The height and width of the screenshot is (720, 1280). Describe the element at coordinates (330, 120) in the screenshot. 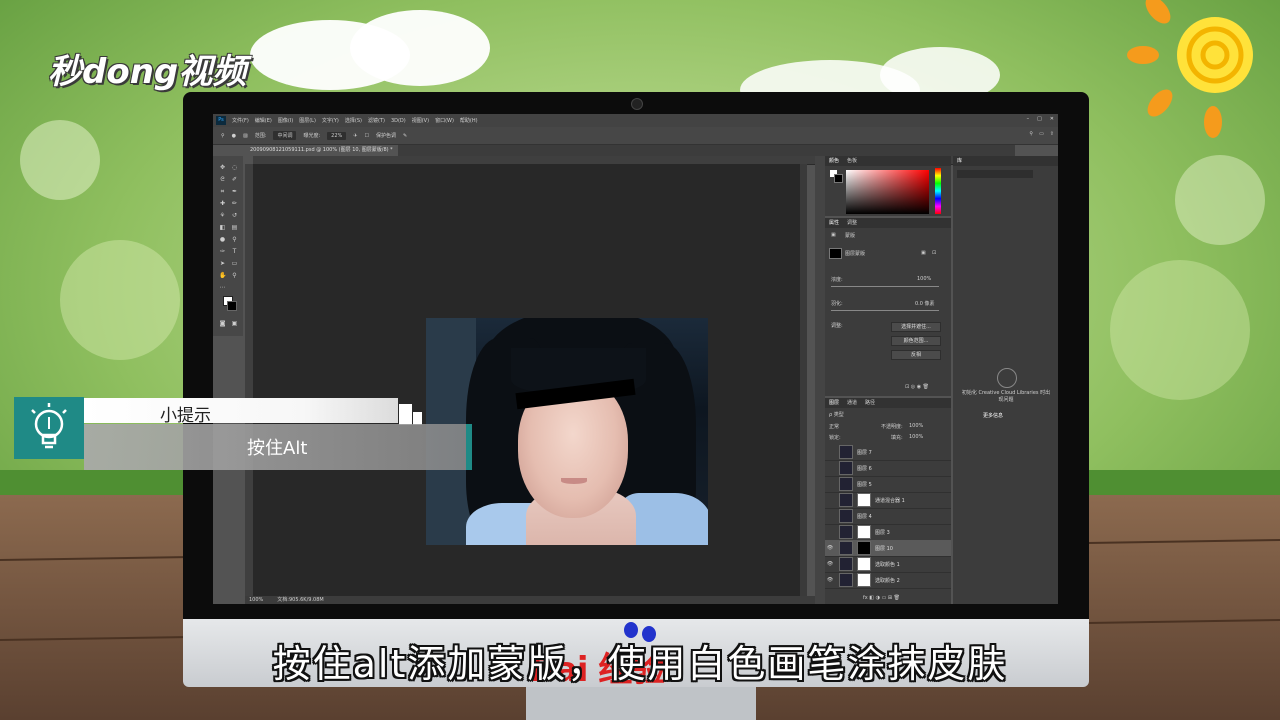

I see `menu-type: 文字(Y)` at that location.